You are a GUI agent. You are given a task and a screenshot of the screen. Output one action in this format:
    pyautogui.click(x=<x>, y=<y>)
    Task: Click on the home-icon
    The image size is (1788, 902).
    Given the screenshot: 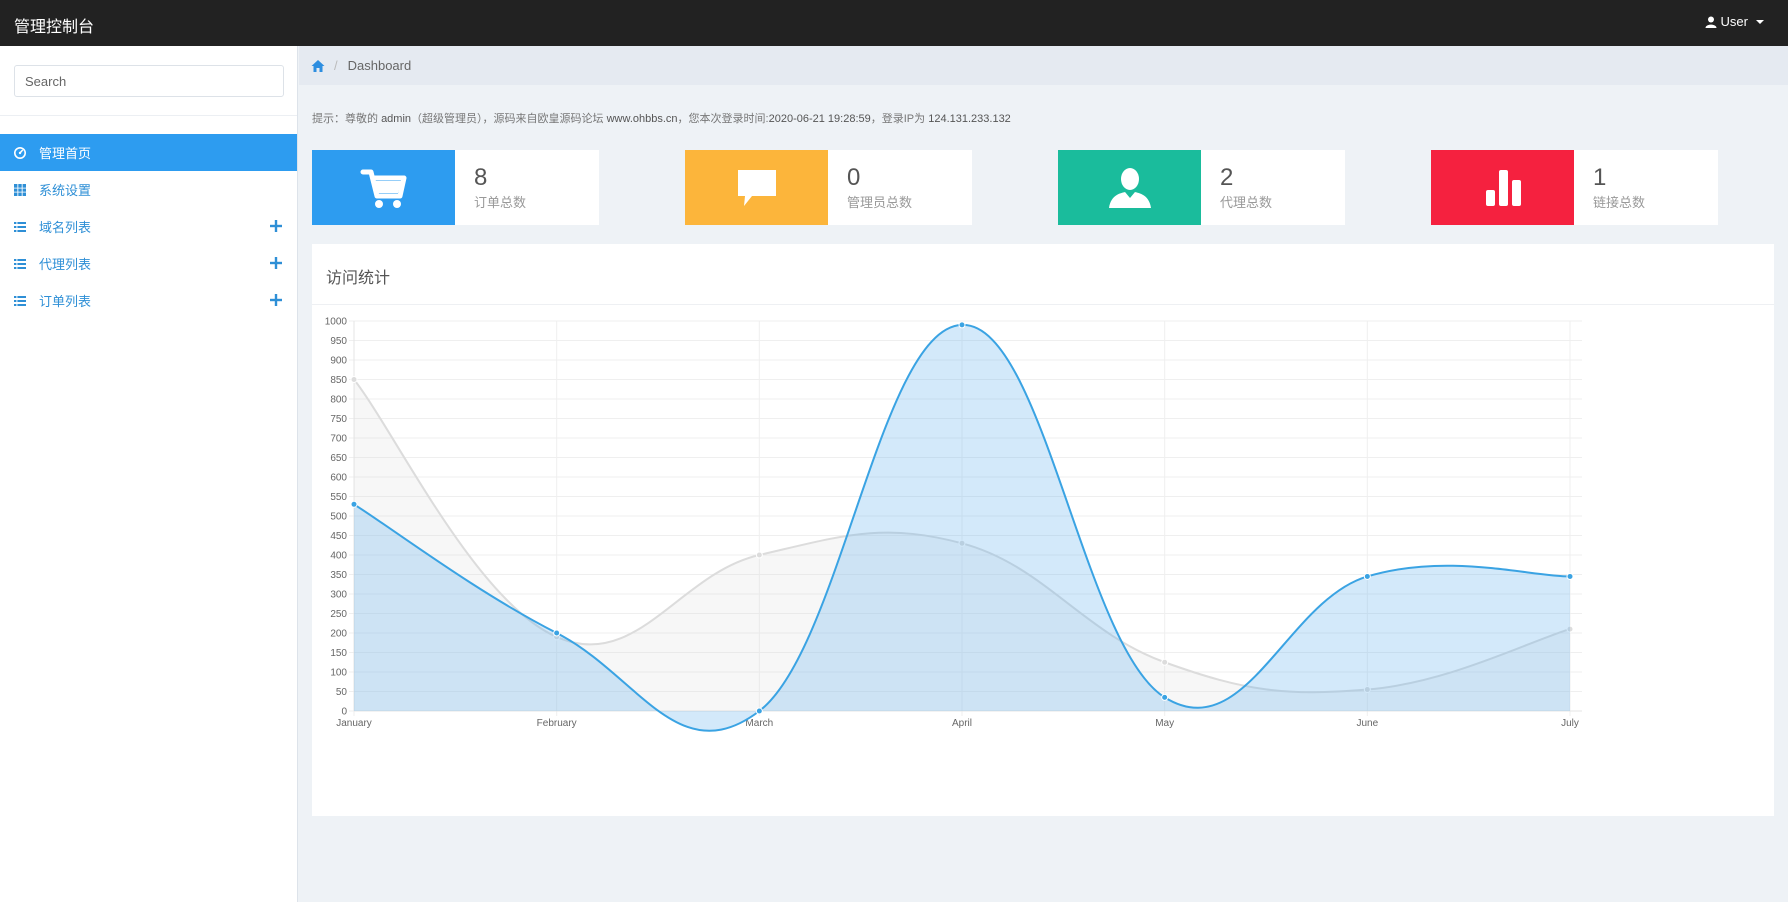 What is the action you would take?
    pyautogui.click(x=318, y=66)
    